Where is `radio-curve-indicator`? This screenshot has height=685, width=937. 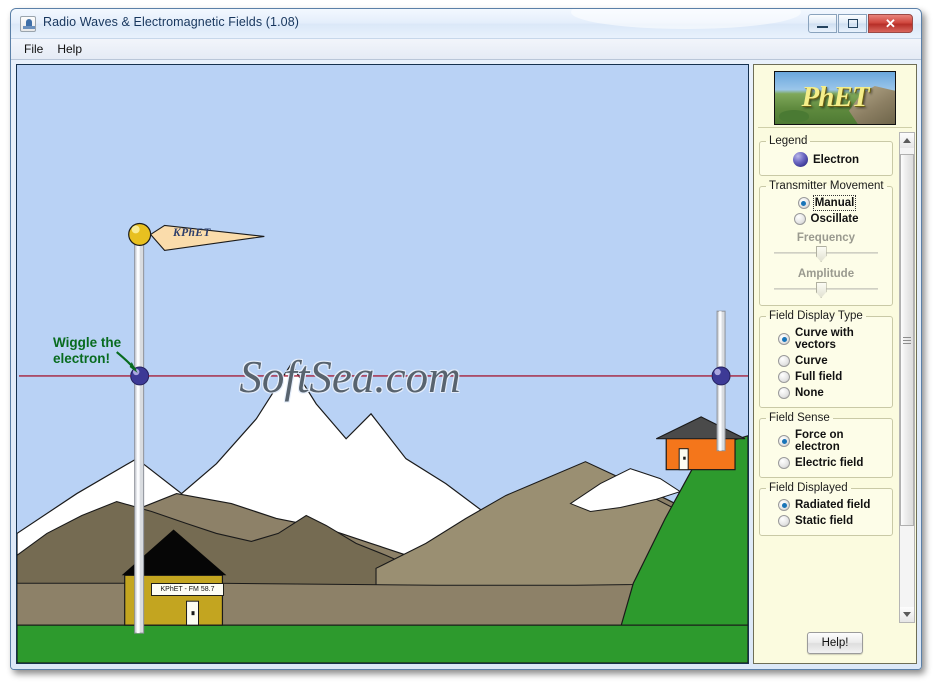
radio-curve-indicator is located at coordinates (784, 361).